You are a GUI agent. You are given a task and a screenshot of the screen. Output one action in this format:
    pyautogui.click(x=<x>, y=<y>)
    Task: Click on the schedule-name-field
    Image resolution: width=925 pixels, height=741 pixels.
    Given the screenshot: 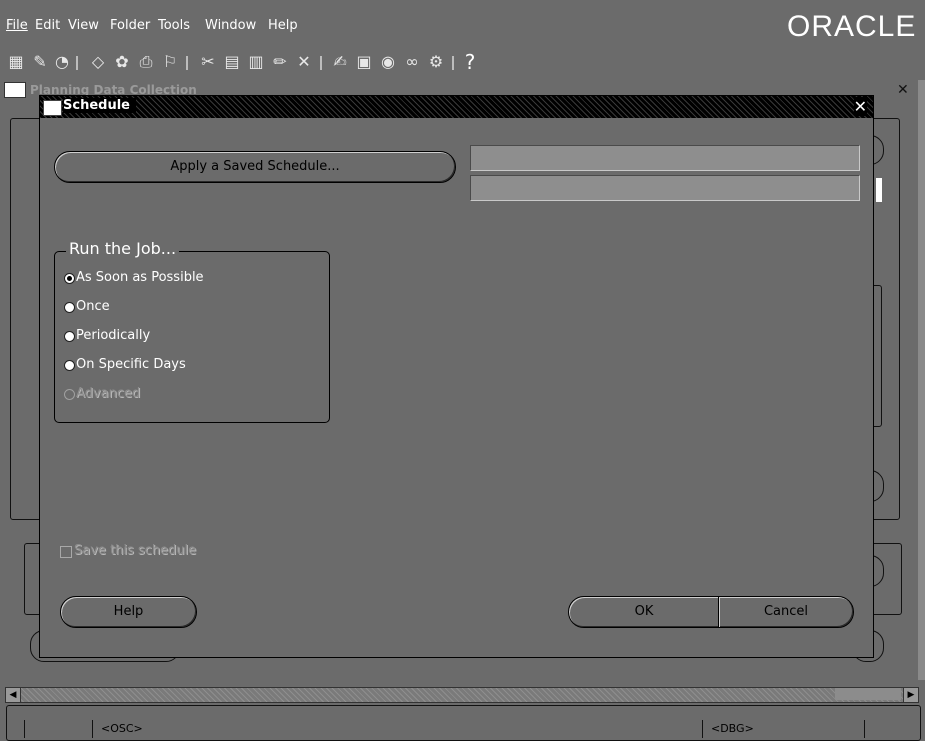 What is the action you would take?
    pyautogui.click(x=665, y=158)
    